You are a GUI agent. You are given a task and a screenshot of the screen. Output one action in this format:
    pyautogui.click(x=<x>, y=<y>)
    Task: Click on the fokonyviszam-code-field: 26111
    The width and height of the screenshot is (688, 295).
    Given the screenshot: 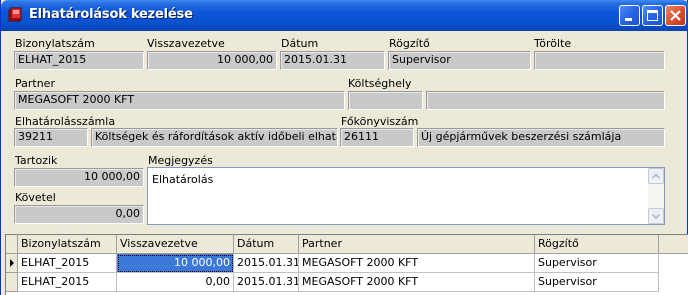 What is the action you would take?
    pyautogui.click(x=377, y=137)
    